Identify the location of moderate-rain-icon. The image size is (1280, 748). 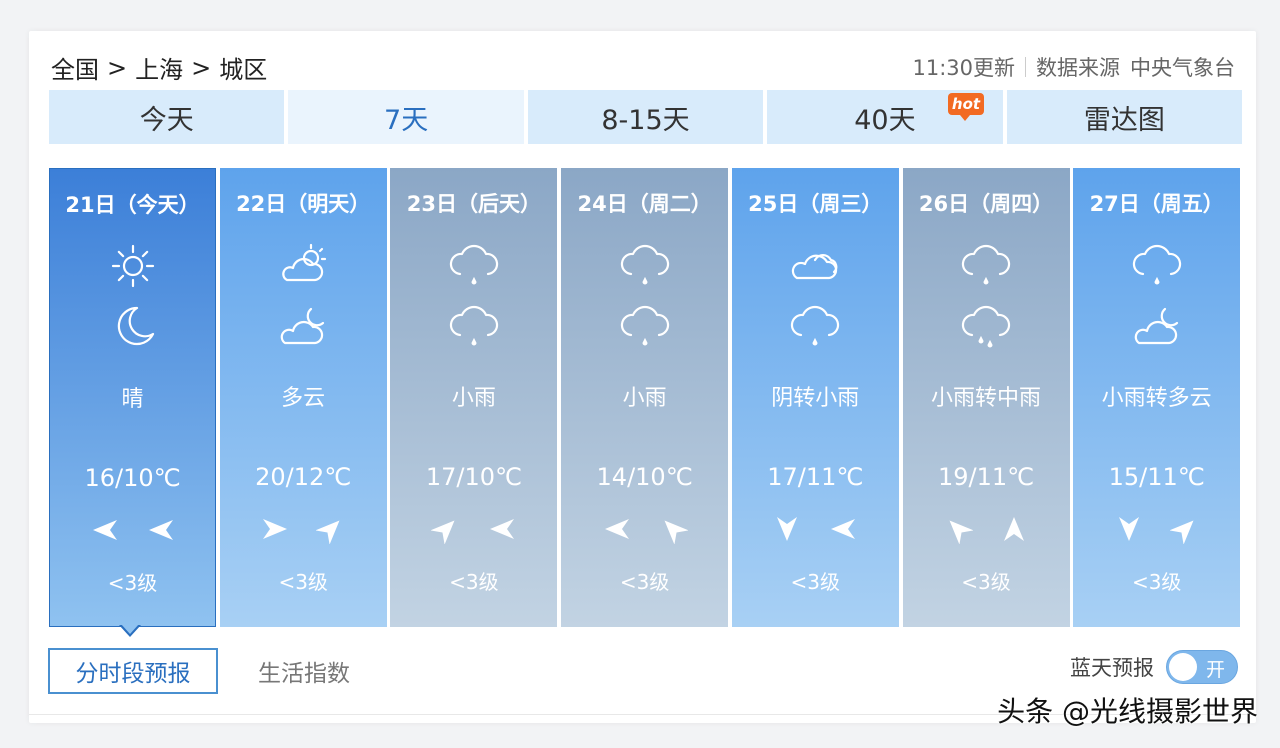
(986, 326).